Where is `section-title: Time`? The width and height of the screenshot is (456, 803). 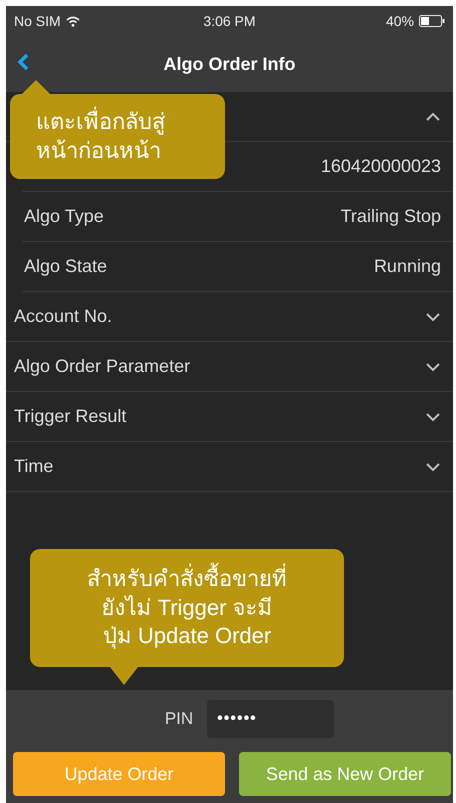 section-title: Time is located at coordinates (34, 466).